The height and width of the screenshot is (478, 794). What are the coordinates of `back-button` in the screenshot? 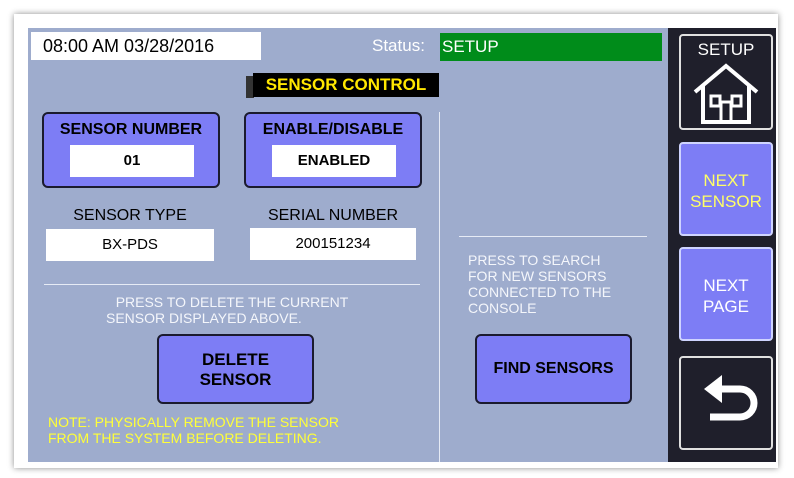 It's located at (726, 403).